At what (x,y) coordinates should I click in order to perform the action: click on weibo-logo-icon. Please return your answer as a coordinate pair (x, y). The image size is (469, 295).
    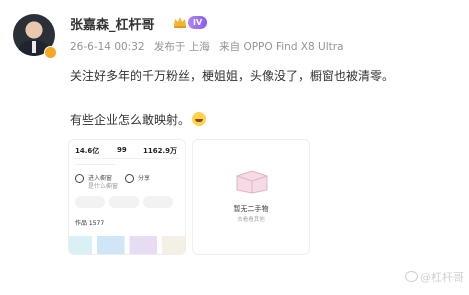
    Looking at the image, I should click on (411, 276).